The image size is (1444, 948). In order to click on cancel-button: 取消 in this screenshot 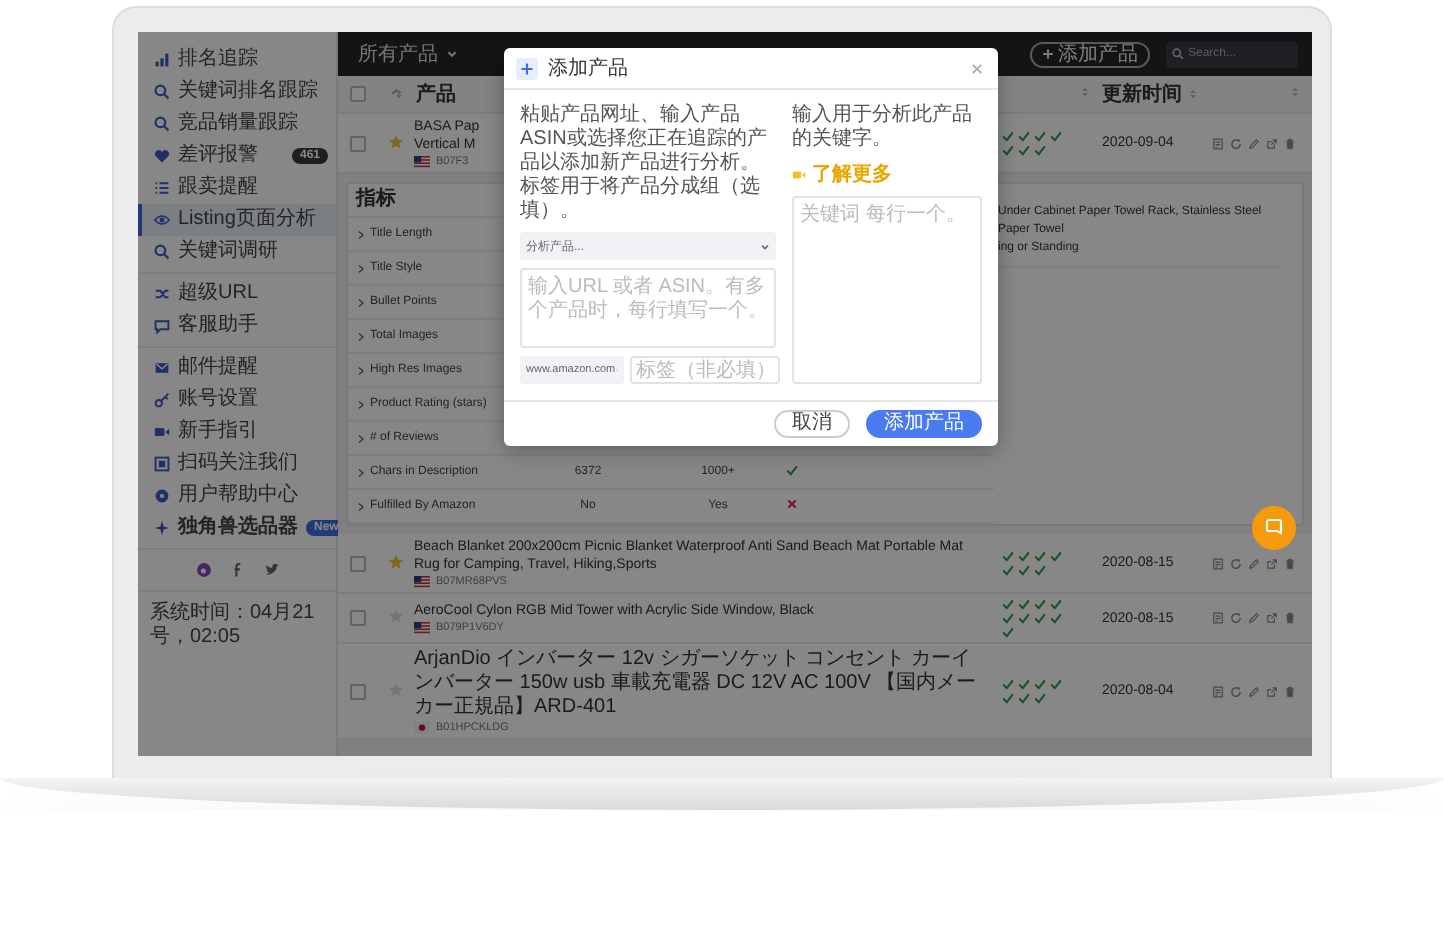, I will do `click(812, 424)`.